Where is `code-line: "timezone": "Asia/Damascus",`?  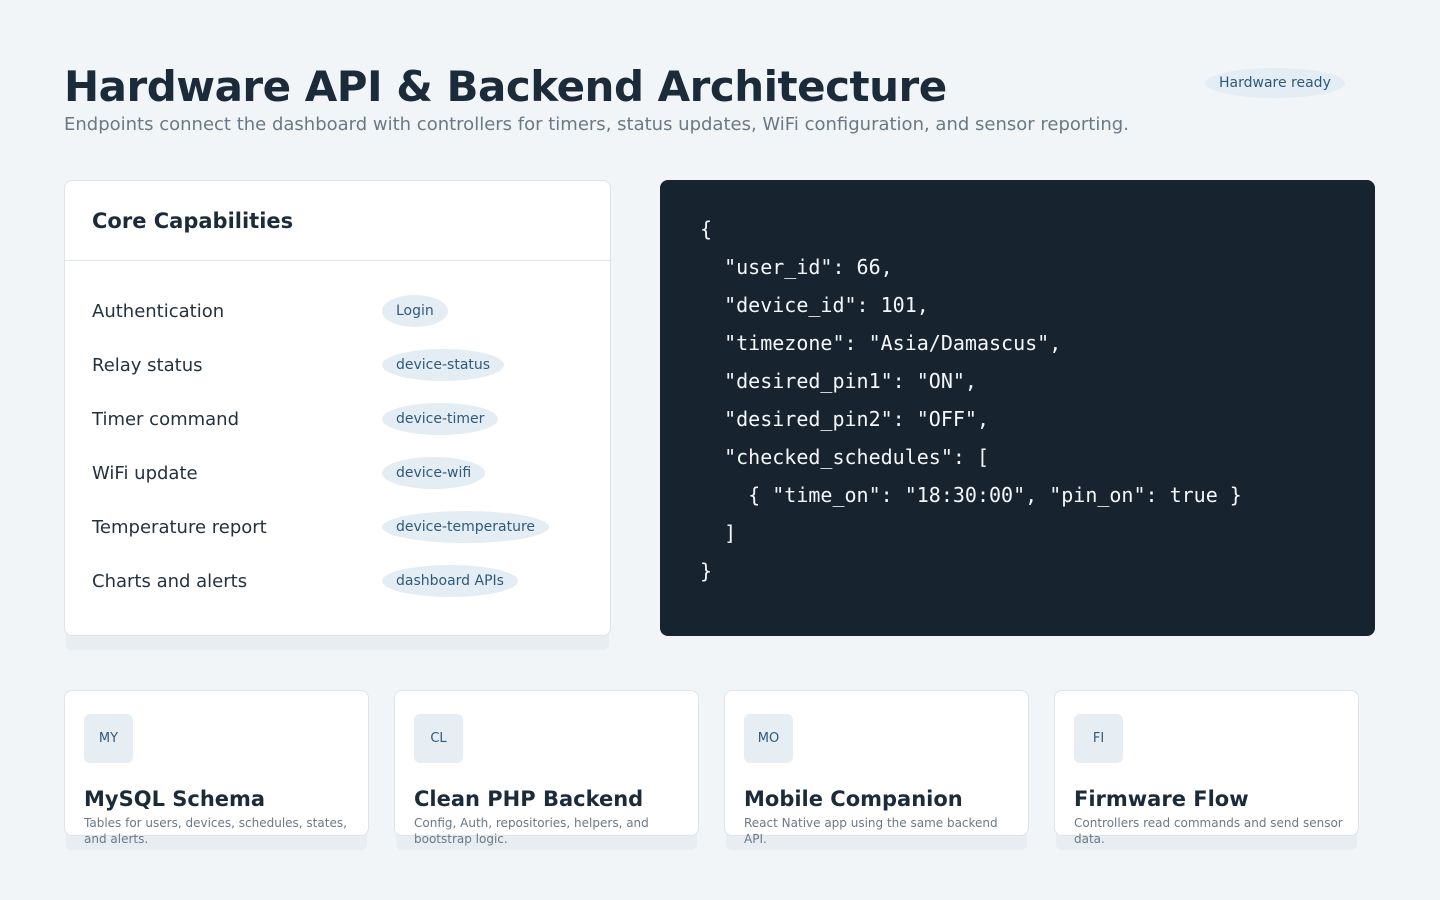
code-line: "timezone": "Asia/Damascus", is located at coordinates (881, 343).